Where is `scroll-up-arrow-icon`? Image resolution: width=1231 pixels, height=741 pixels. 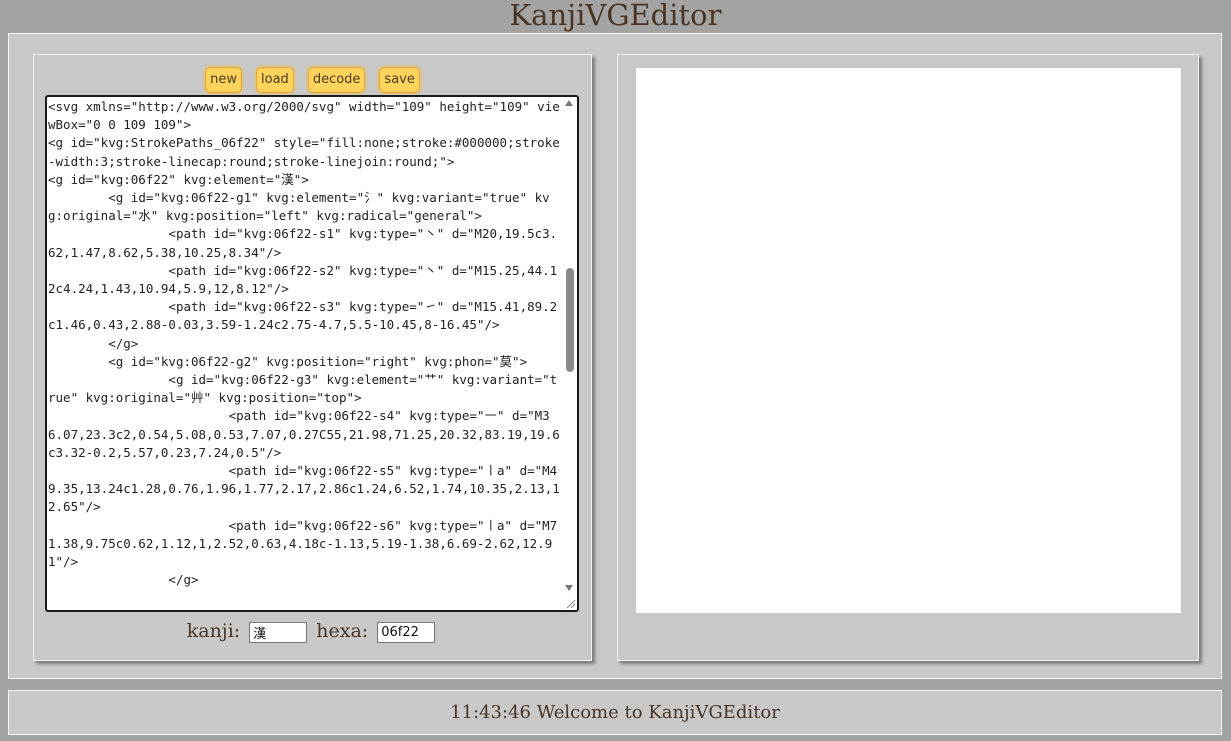
scroll-up-arrow-icon is located at coordinates (569, 103).